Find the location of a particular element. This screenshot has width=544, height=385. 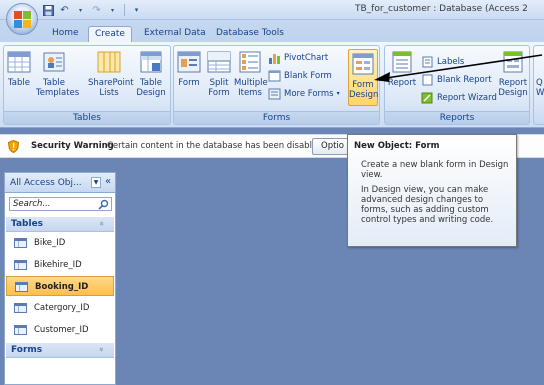

form-button: Form is located at coordinates (189, 68).